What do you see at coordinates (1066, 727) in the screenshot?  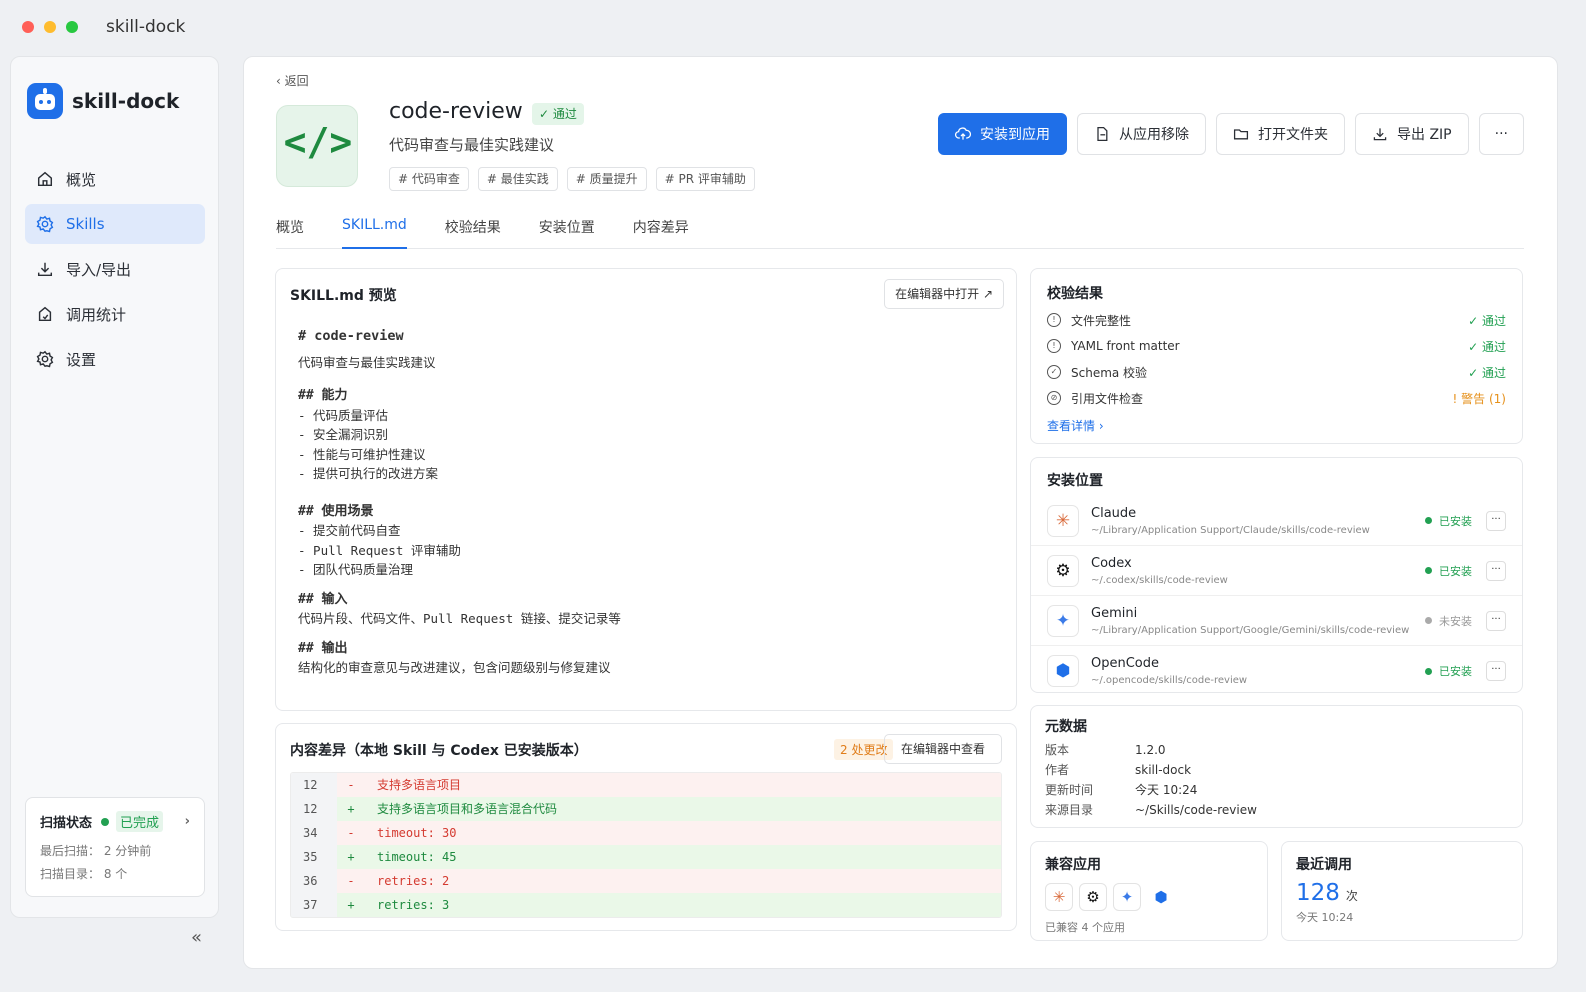 I see `metadata-title: 元数据` at bounding box center [1066, 727].